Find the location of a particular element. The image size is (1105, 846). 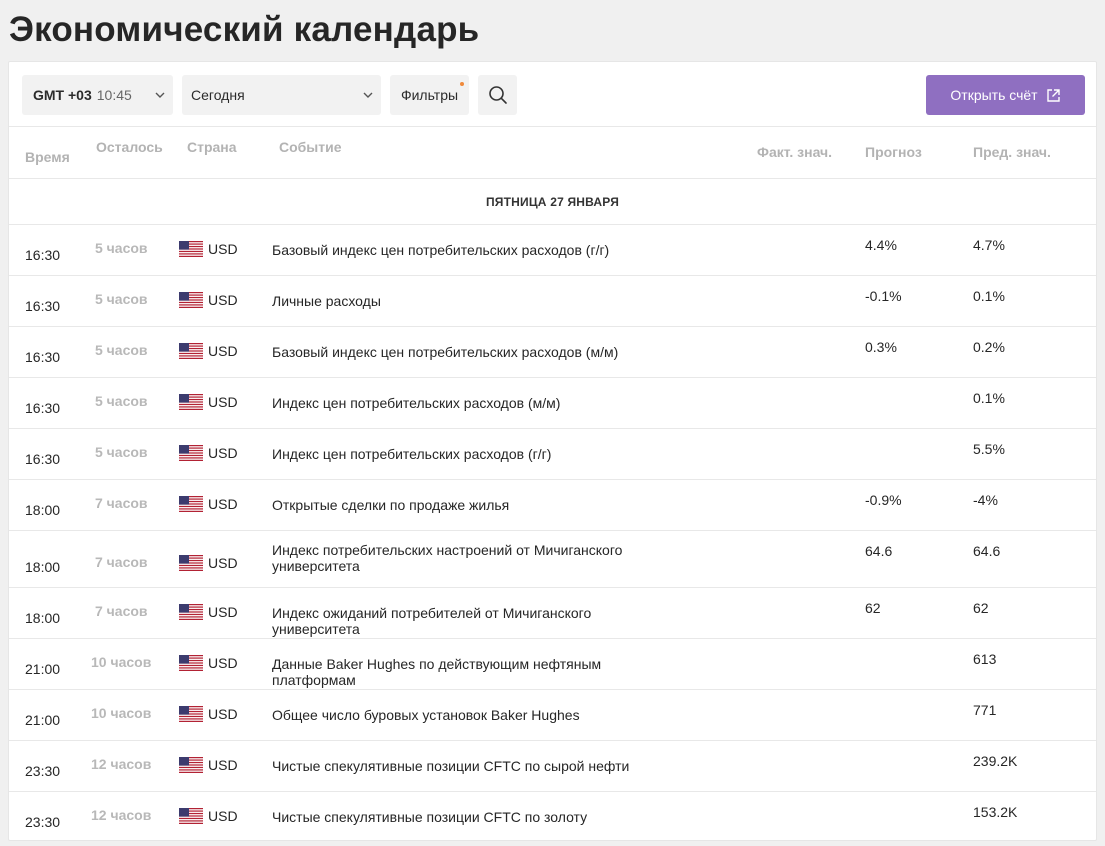

event-previous: 239.2K is located at coordinates (995, 761).